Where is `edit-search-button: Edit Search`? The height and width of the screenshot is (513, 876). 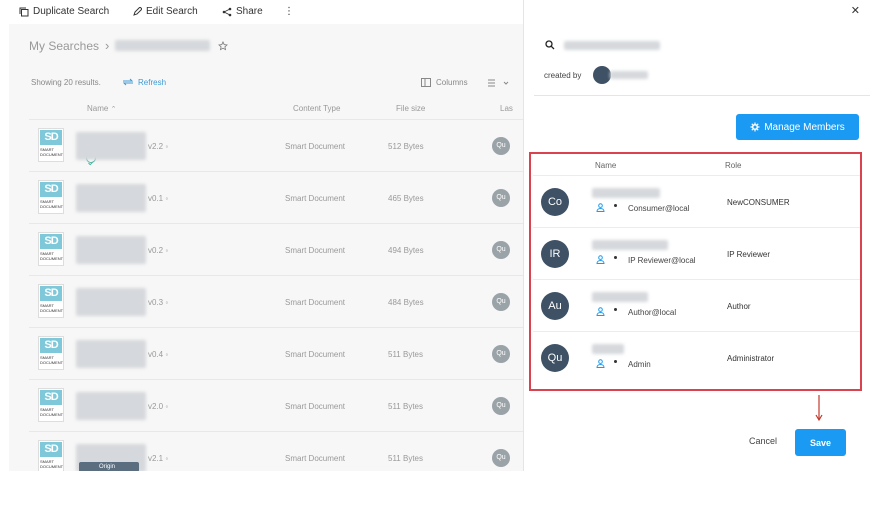 edit-search-button: Edit Search is located at coordinates (165, 11).